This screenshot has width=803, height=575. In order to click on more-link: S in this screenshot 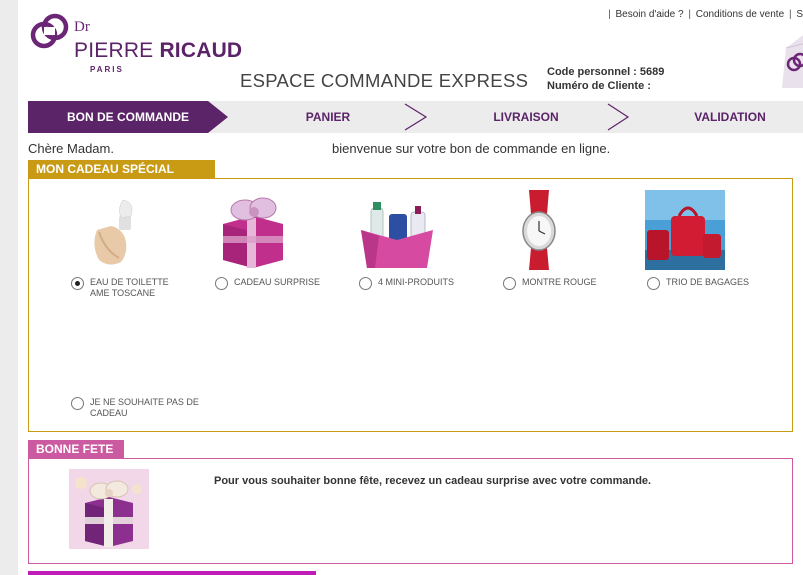, I will do `click(799, 14)`.